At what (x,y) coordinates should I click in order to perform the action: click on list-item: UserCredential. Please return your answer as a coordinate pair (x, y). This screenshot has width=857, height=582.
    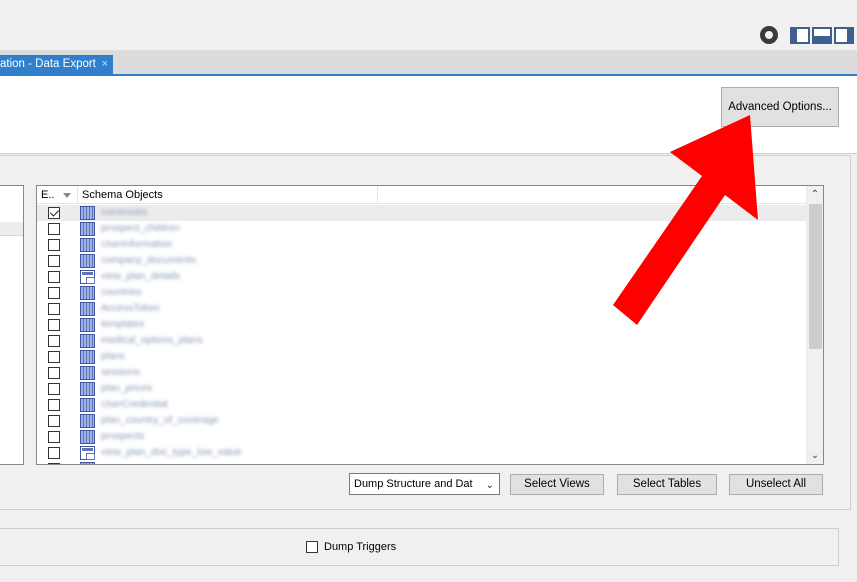
    Looking at the image, I should click on (422, 405).